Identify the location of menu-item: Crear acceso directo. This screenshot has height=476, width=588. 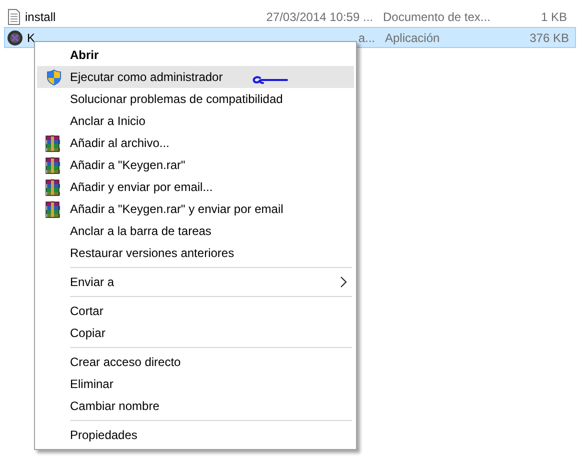
(195, 362).